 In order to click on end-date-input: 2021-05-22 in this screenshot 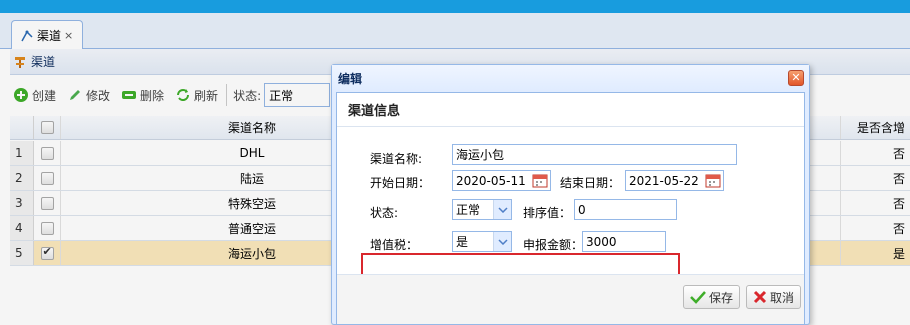, I will do `click(674, 180)`.